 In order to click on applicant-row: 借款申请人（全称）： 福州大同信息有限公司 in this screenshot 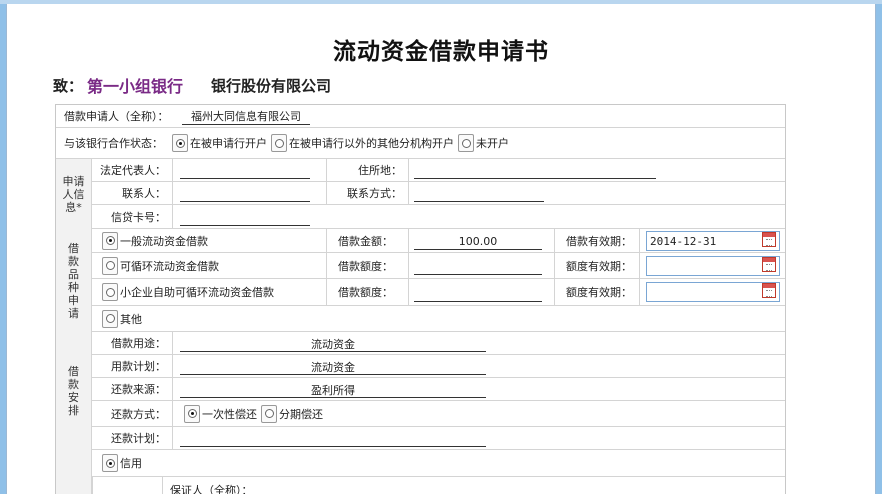, I will do `click(420, 116)`.